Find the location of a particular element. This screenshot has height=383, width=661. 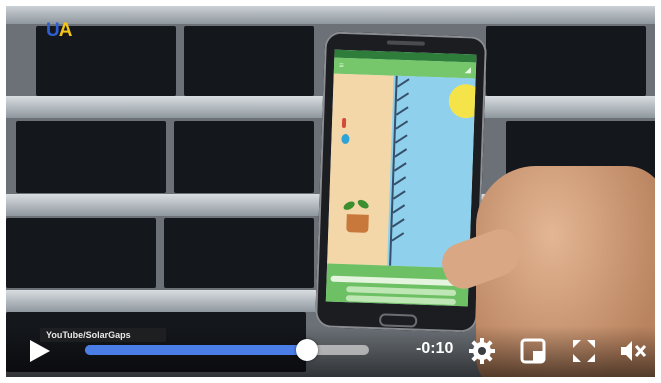

mute-icon is located at coordinates (634, 351).